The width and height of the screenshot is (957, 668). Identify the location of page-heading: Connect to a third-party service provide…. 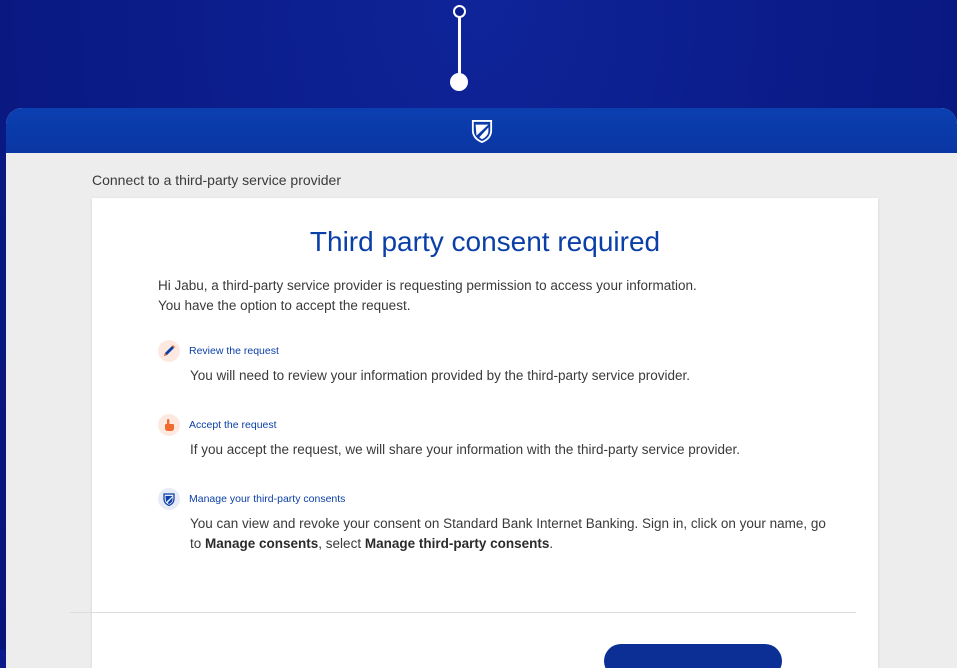
(216, 180).